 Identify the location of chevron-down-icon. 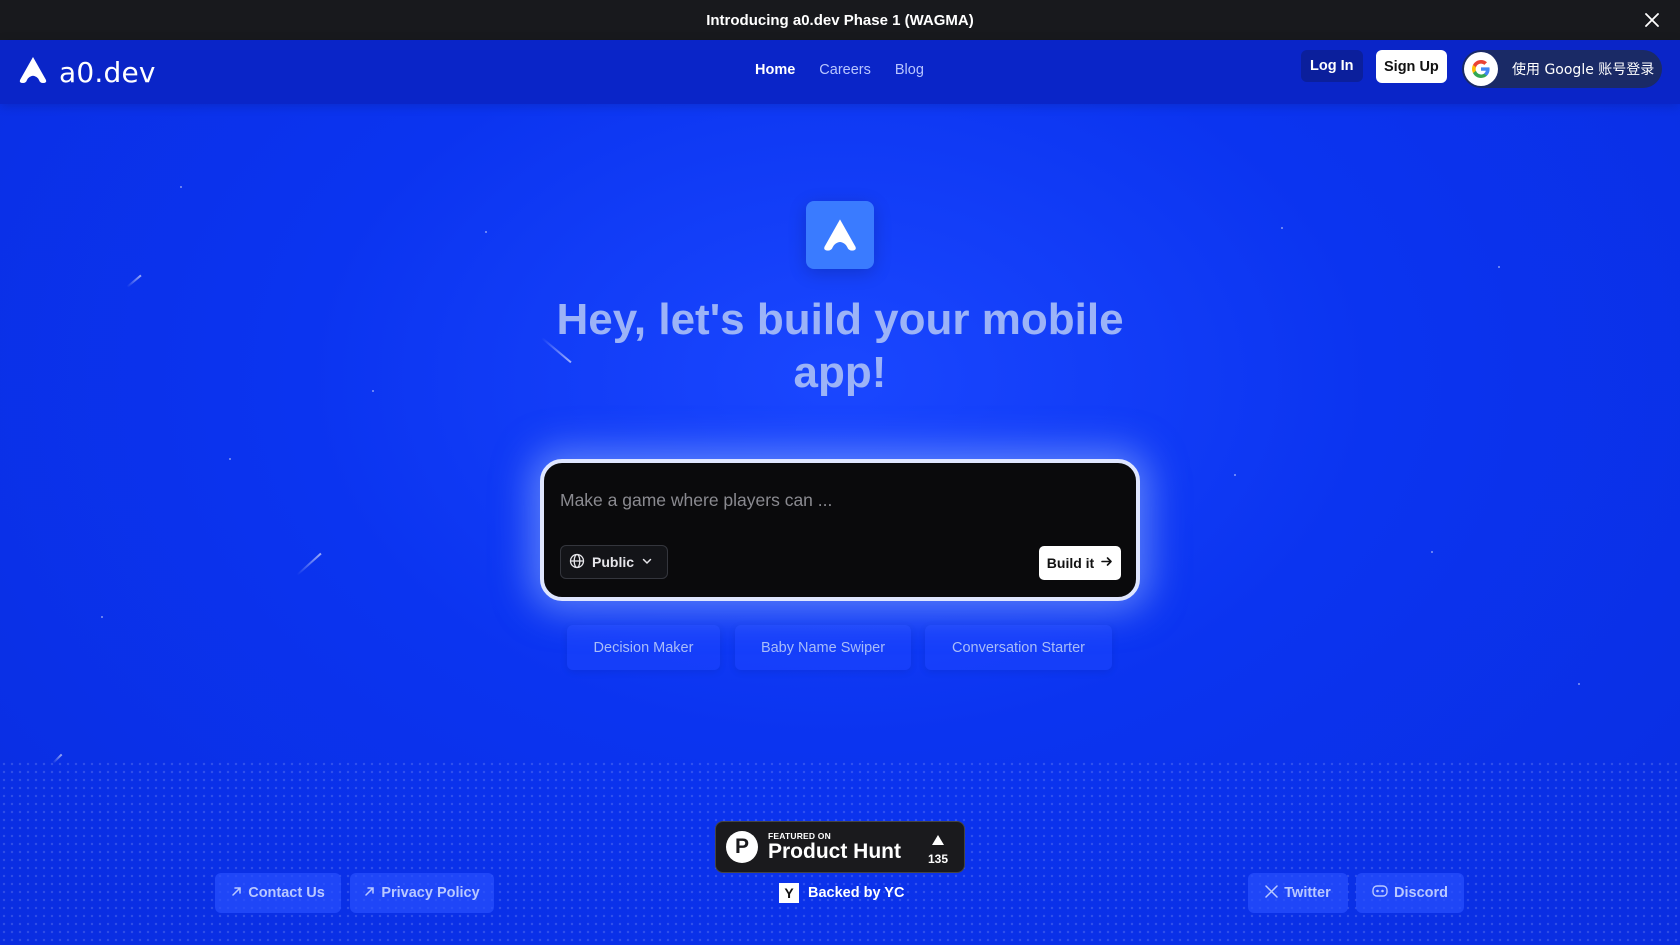
(647, 562).